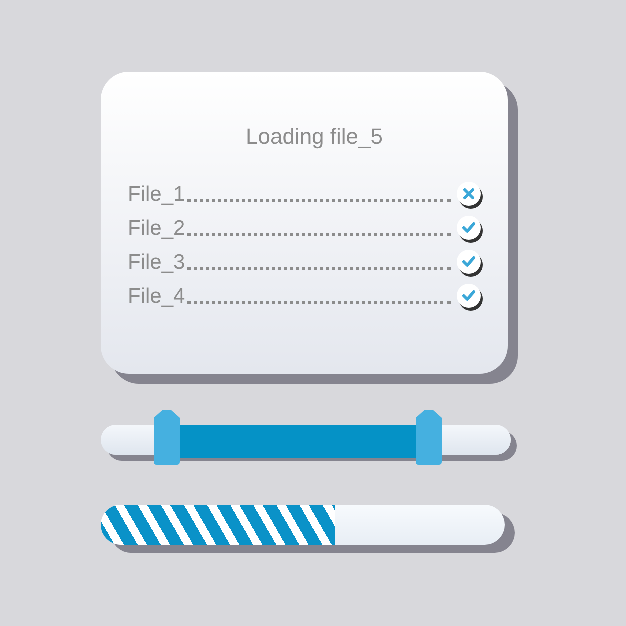 The image size is (626, 626). I want to click on file-name: File_2, so click(157, 229).